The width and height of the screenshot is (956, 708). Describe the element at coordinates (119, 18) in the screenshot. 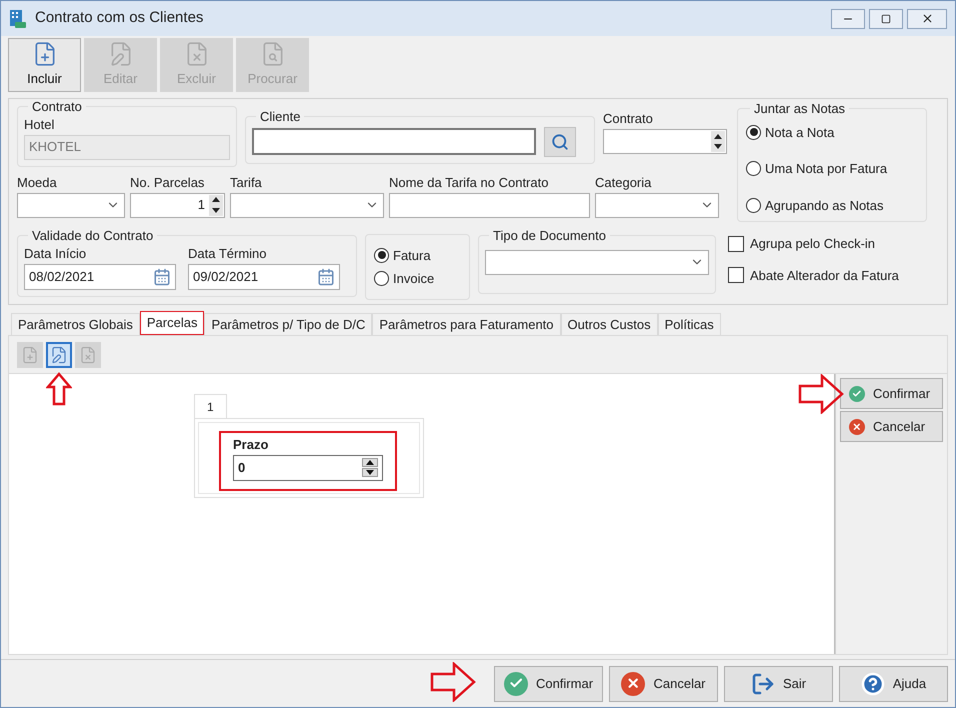

I see `window-title: Contrato com os Clientes` at that location.